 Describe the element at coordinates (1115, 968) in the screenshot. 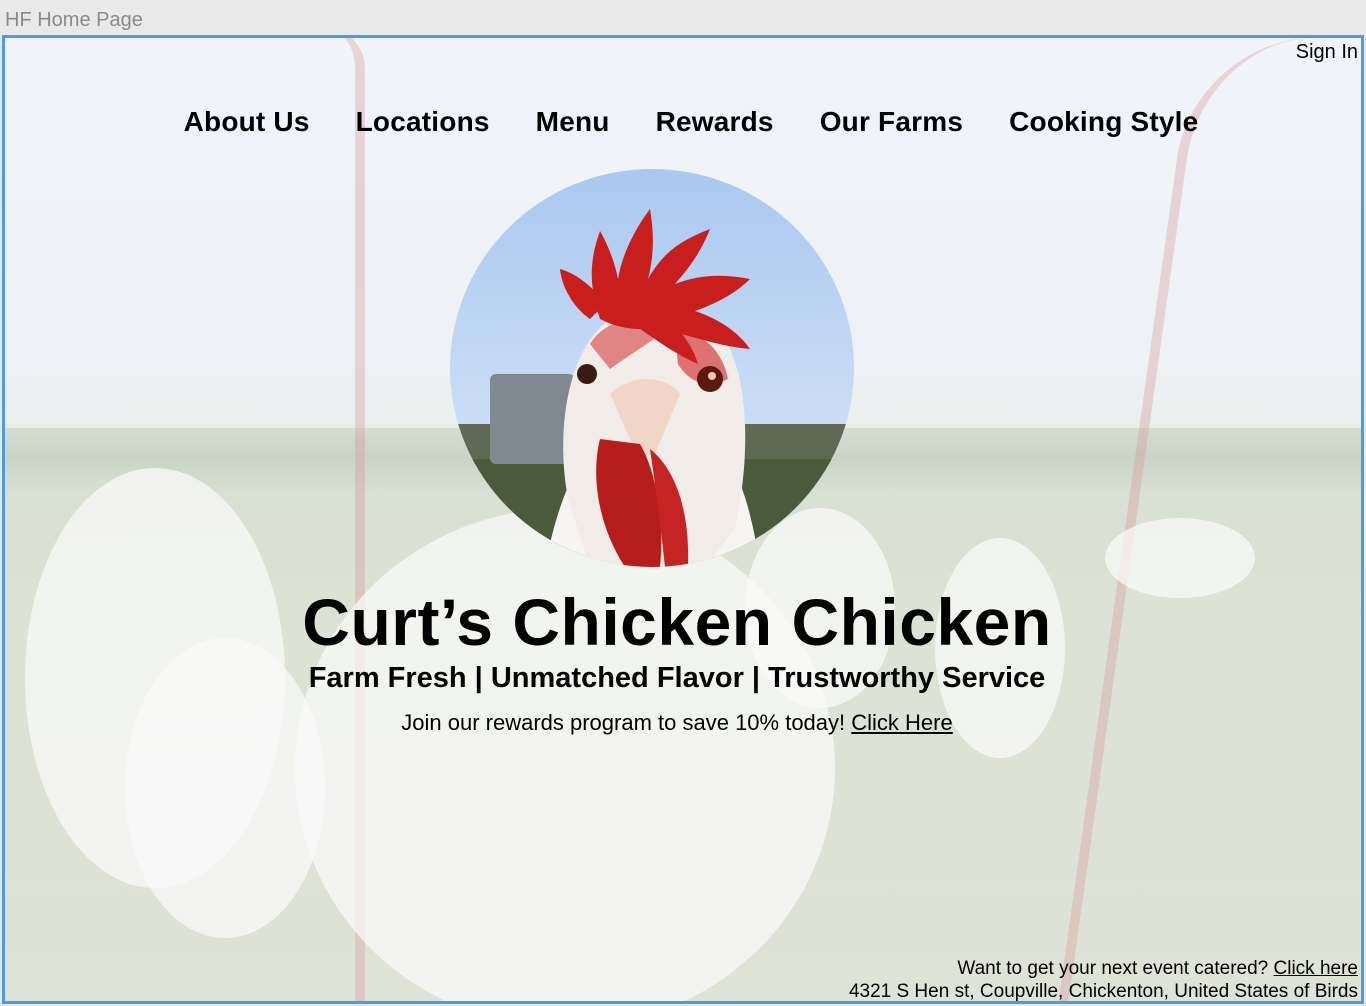

I see `catering-text: Want to get your next event catered?` at that location.